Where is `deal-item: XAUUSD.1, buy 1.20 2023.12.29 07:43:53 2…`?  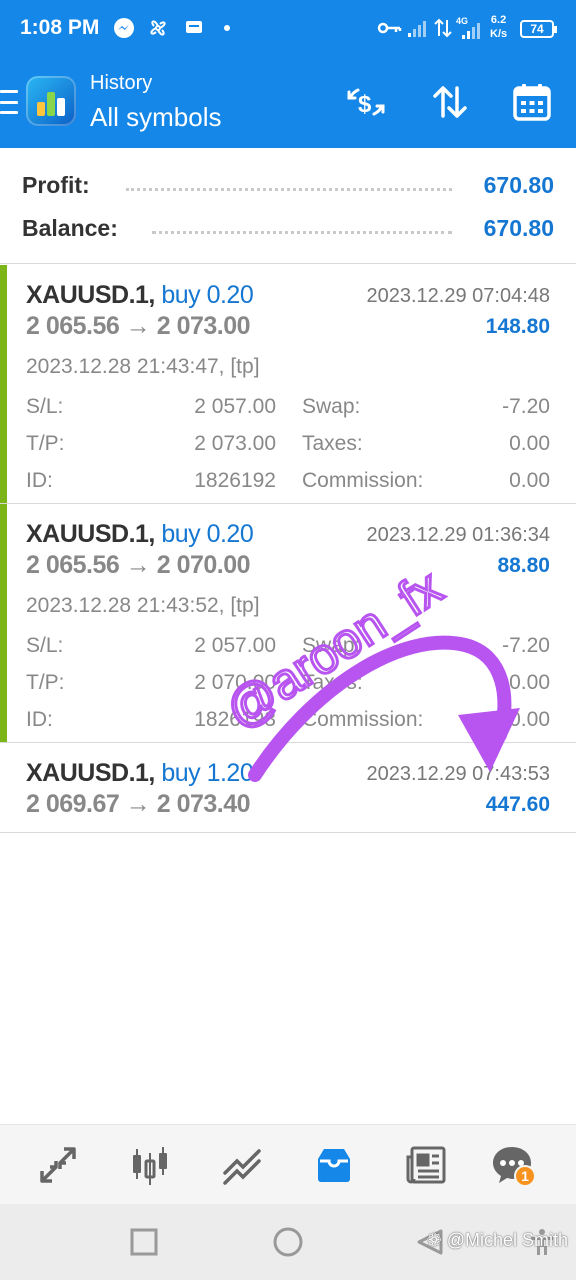 deal-item: XAUUSD.1, buy 1.20 2023.12.29 07:43:53 2… is located at coordinates (288, 788).